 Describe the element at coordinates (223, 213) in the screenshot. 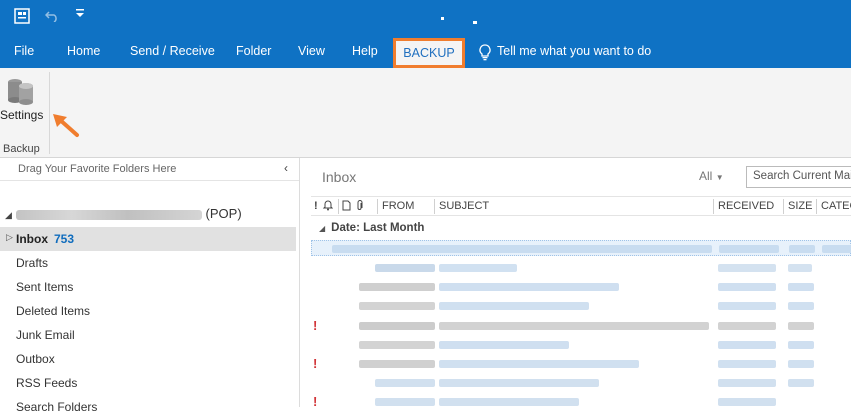

I see `account-type: (POP)` at that location.